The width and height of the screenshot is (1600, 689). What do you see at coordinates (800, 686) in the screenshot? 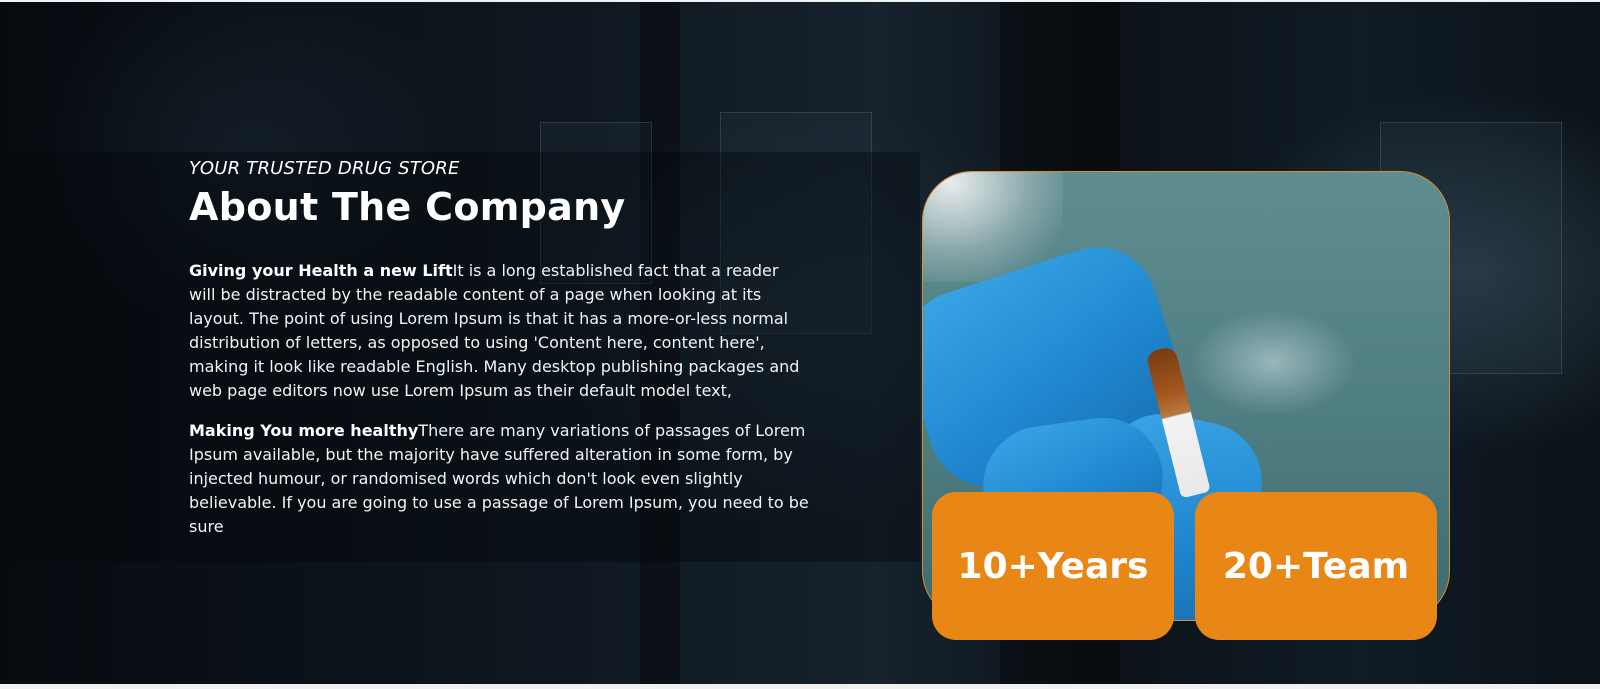
I see `page-bottom-strip` at bounding box center [800, 686].